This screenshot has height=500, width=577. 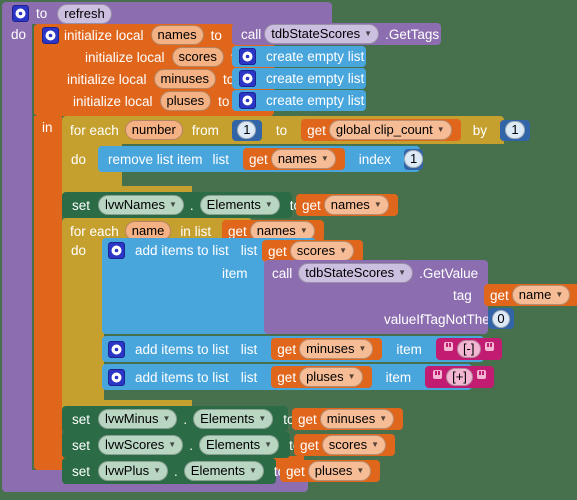 I want to click on number-block-index: 1, so click(x=414, y=159).